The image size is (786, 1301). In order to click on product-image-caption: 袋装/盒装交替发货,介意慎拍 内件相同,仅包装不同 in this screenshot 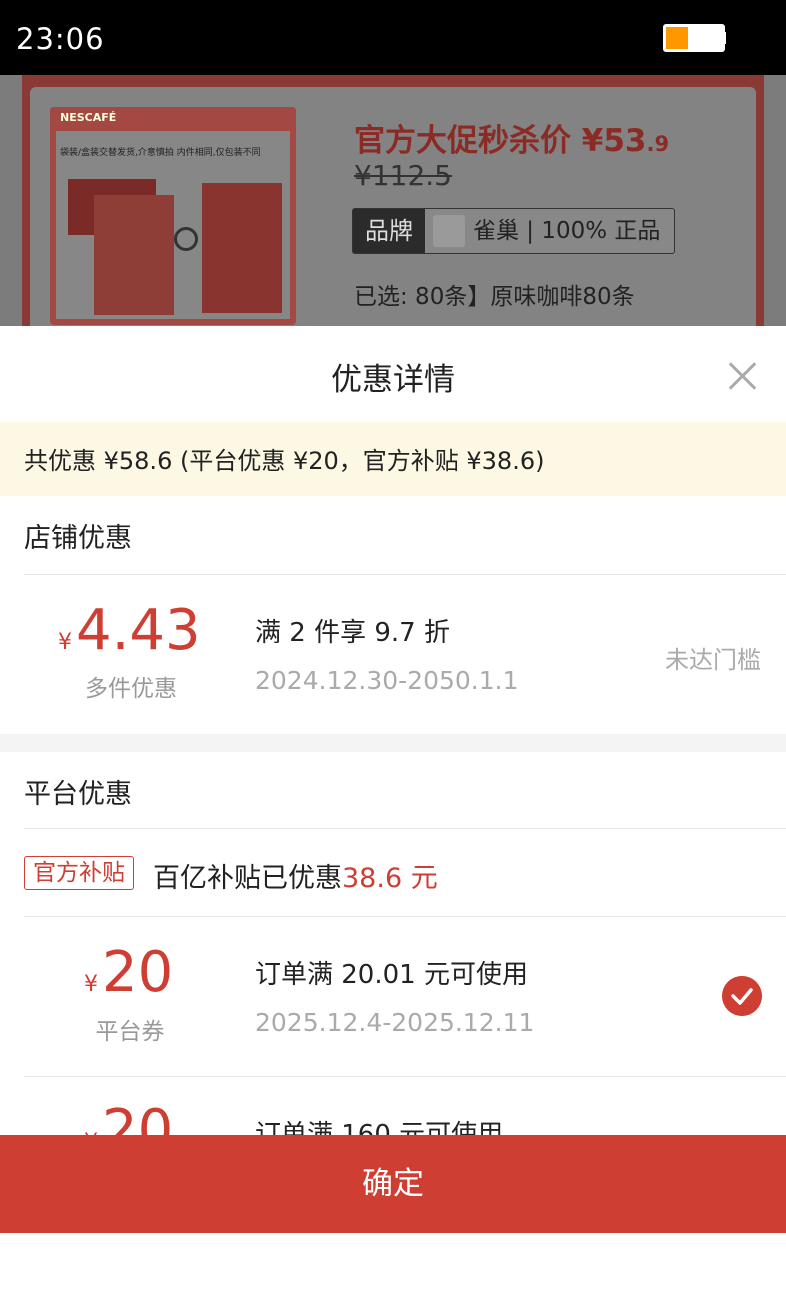, I will do `click(160, 153)`.